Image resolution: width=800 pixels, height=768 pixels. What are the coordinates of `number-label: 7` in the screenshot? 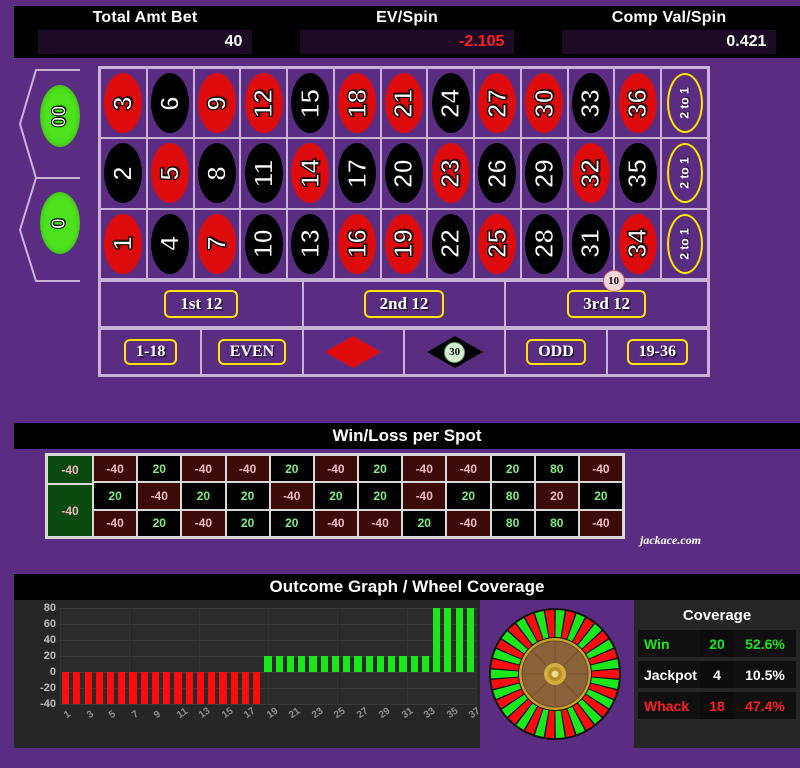 It's located at (216, 244).